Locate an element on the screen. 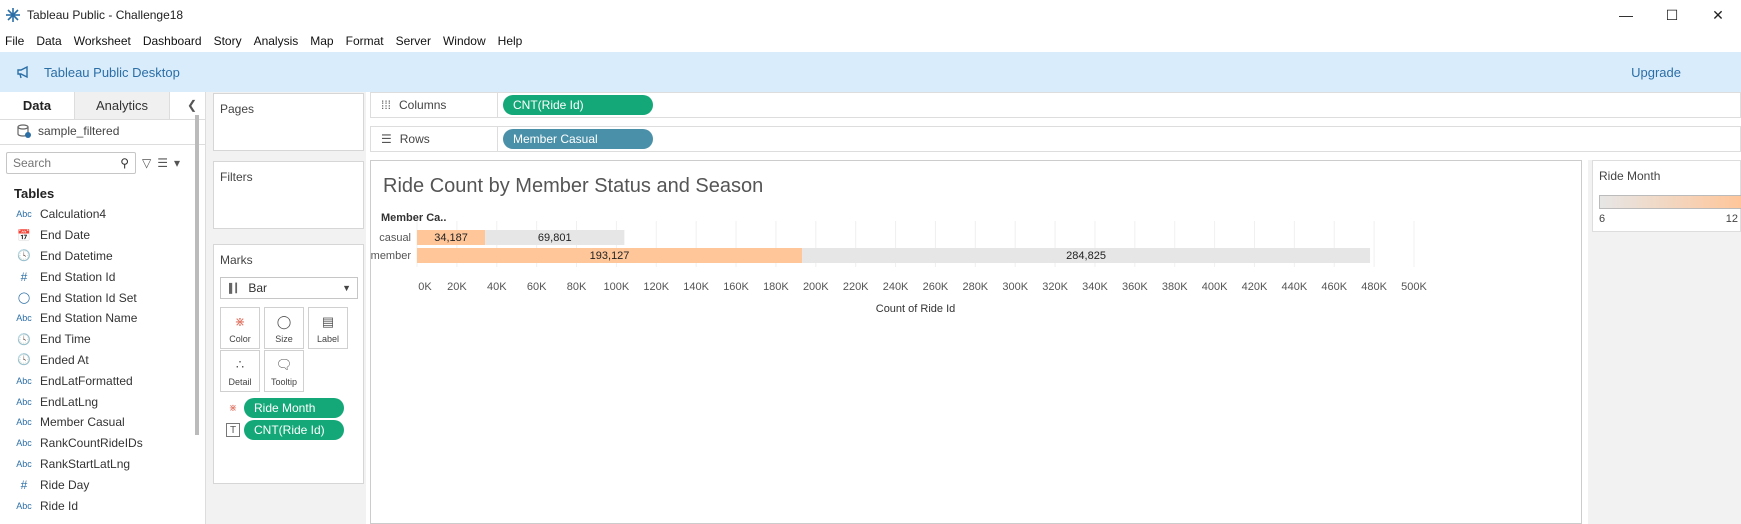 This screenshot has height=524, width=1741. filters-card: Filters is located at coordinates (288, 195).